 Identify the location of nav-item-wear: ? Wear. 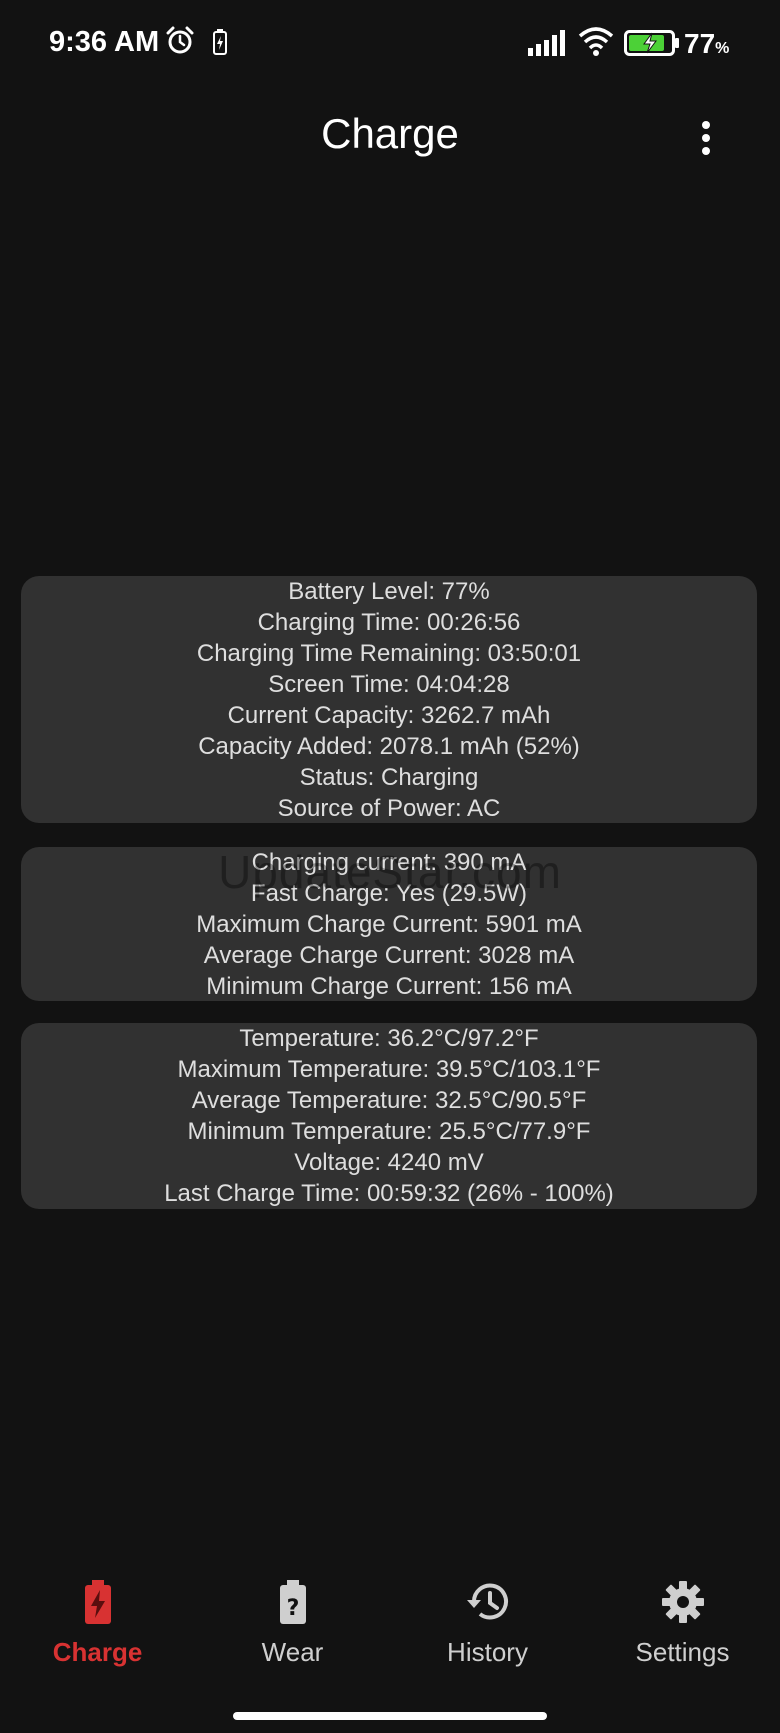
(292, 1624).